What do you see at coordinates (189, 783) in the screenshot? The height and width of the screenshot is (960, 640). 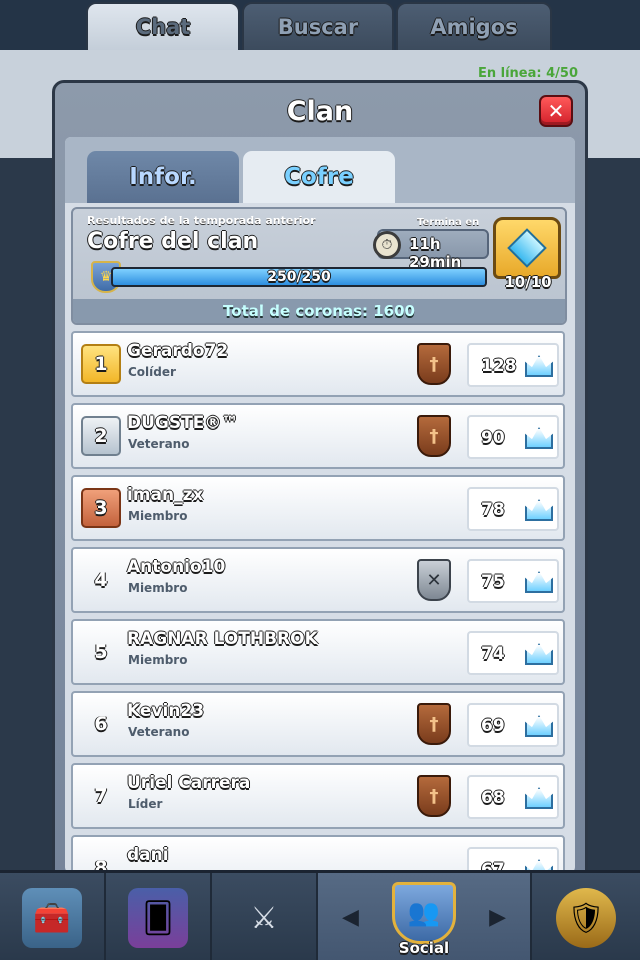 I see `member-name: Uriel Carrera` at bounding box center [189, 783].